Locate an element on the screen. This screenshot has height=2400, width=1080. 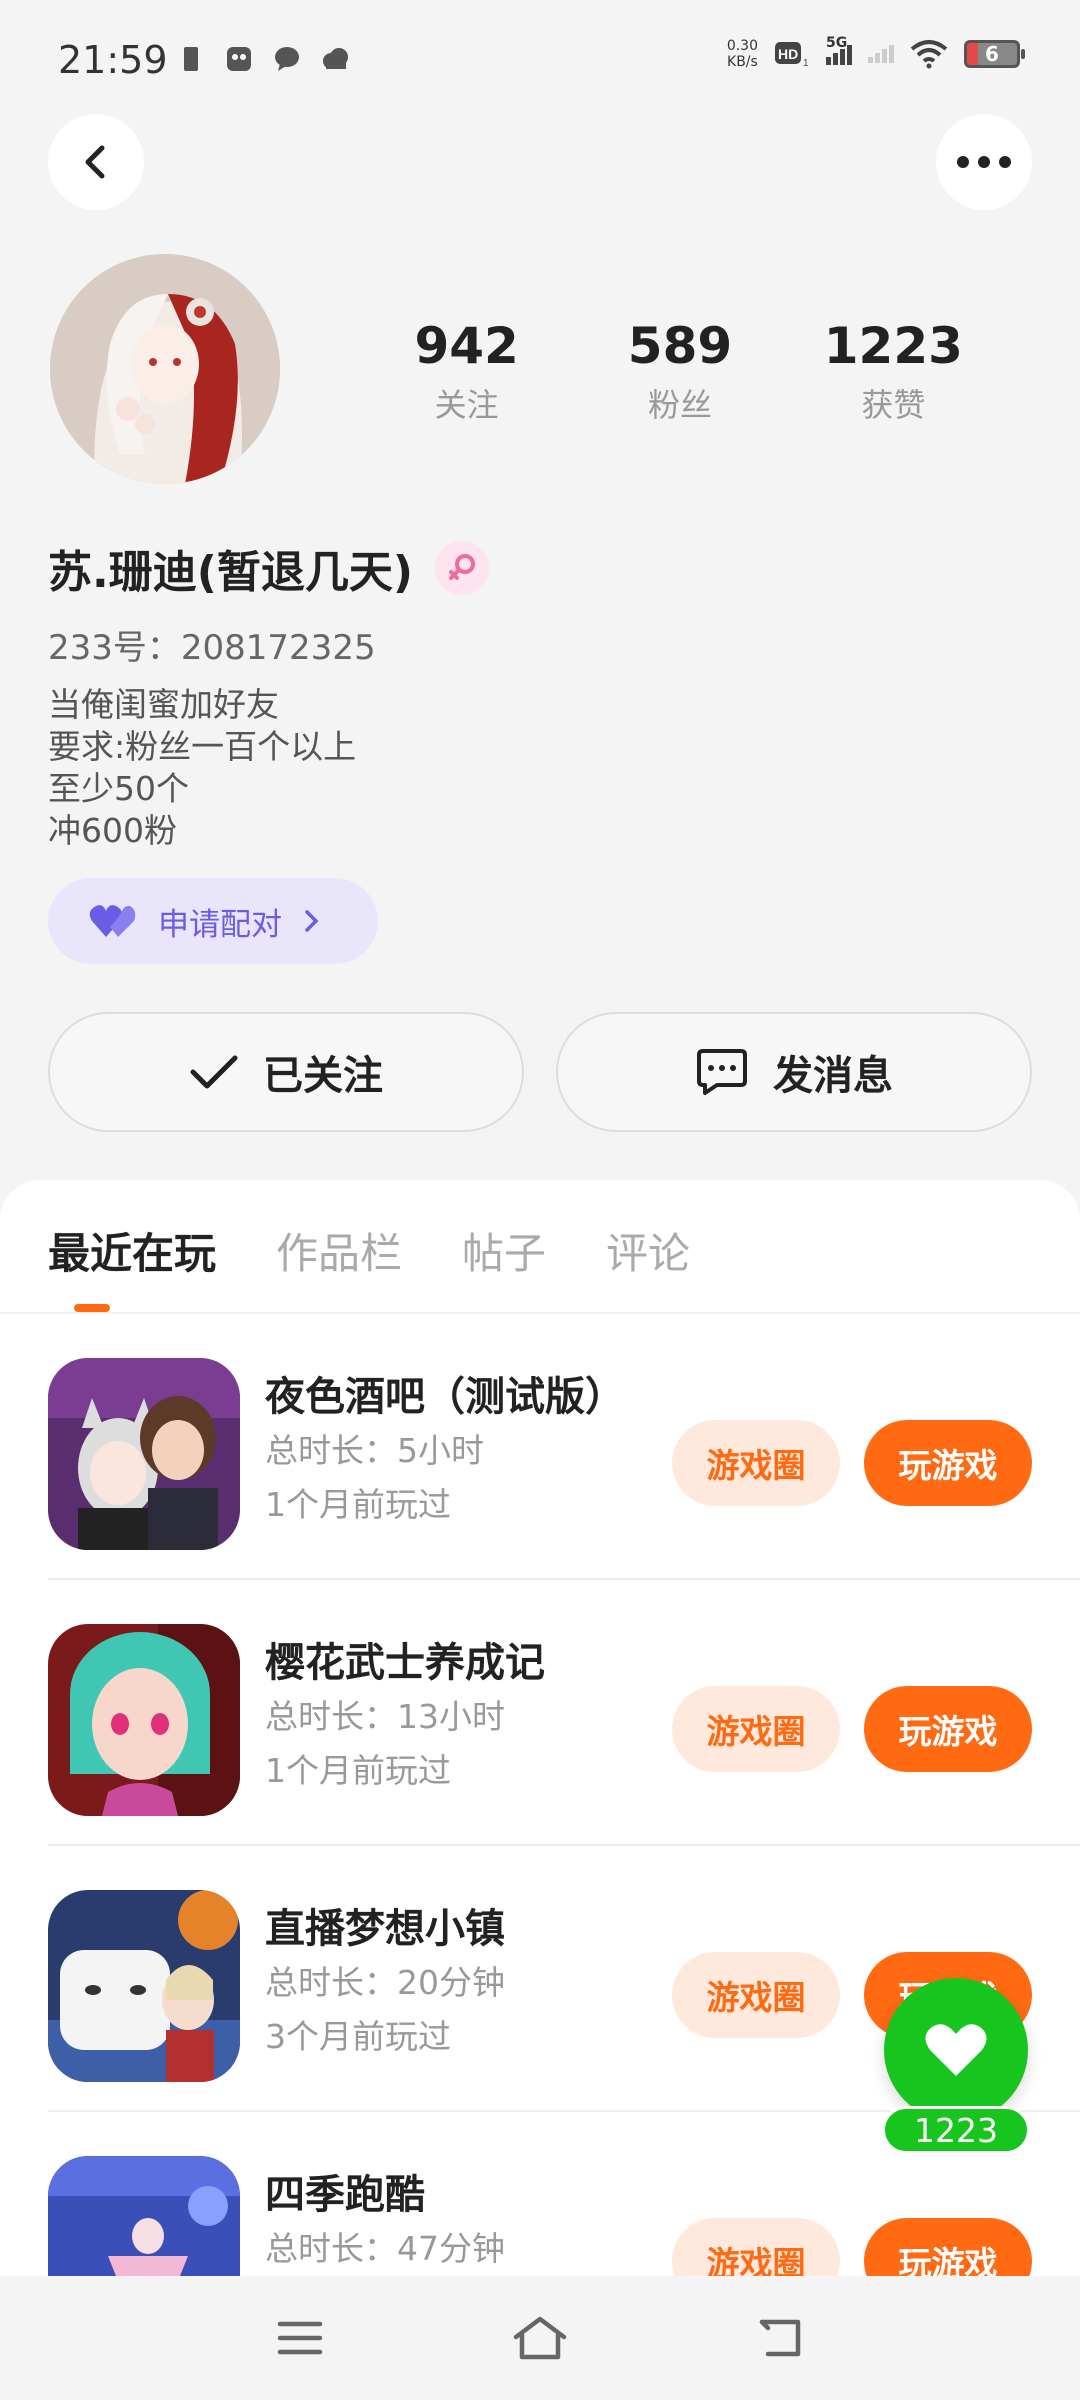
net-speed-value: 0.30 is located at coordinates (742, 46).